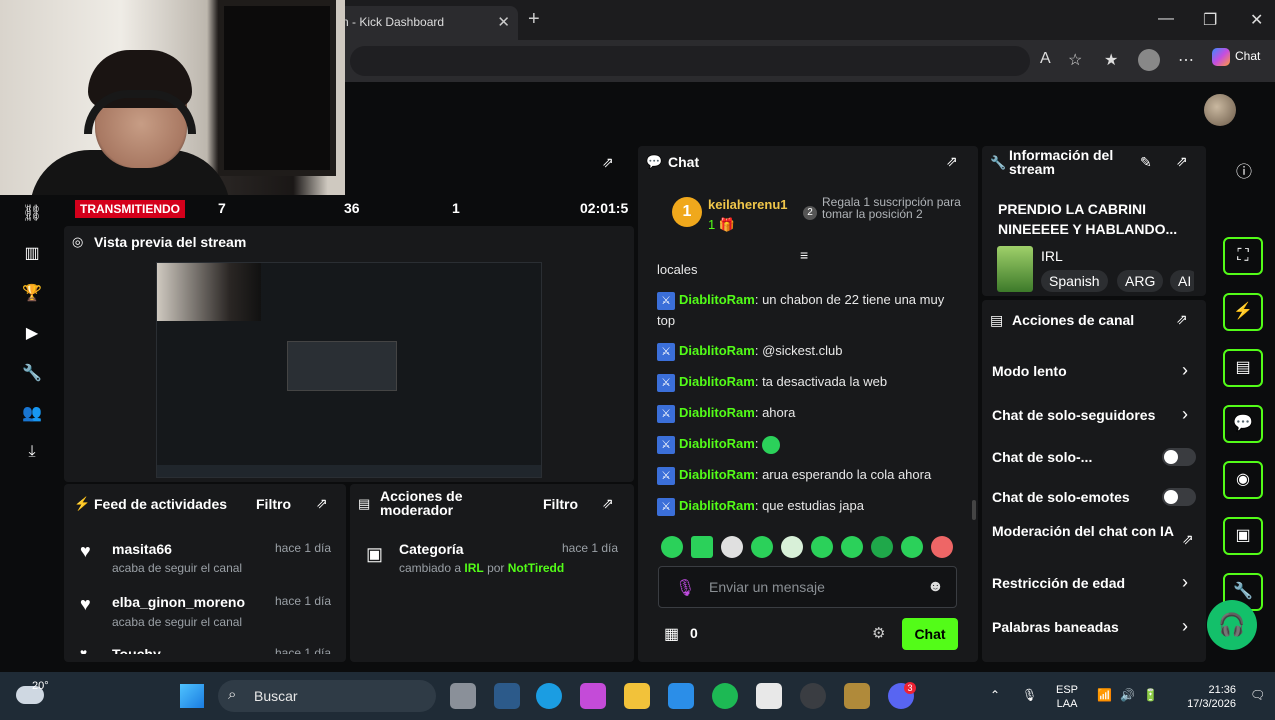 This screenshot has height=720, width=1275. What do you see at coordinates (32, 333) in the screenshot?
I see `video-icon: ▶` at bounding box center [32, 333].